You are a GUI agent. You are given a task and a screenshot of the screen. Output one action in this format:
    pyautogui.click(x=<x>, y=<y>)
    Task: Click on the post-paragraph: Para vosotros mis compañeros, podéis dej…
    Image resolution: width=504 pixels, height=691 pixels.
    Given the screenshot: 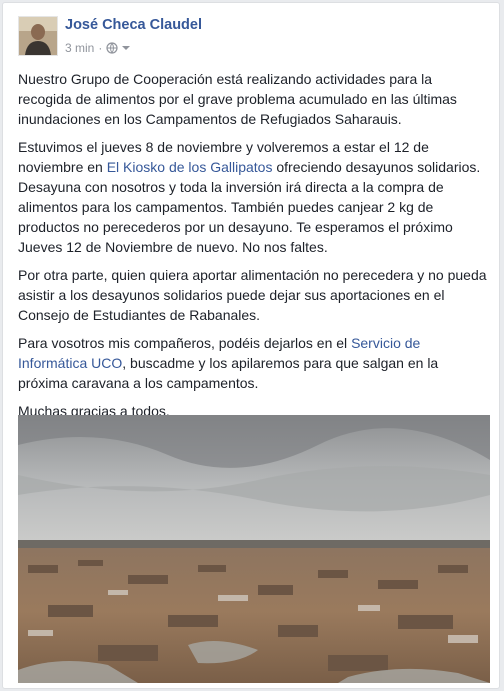 What is the action you would take?
    pyautogui.click(x=253, y=363)
    